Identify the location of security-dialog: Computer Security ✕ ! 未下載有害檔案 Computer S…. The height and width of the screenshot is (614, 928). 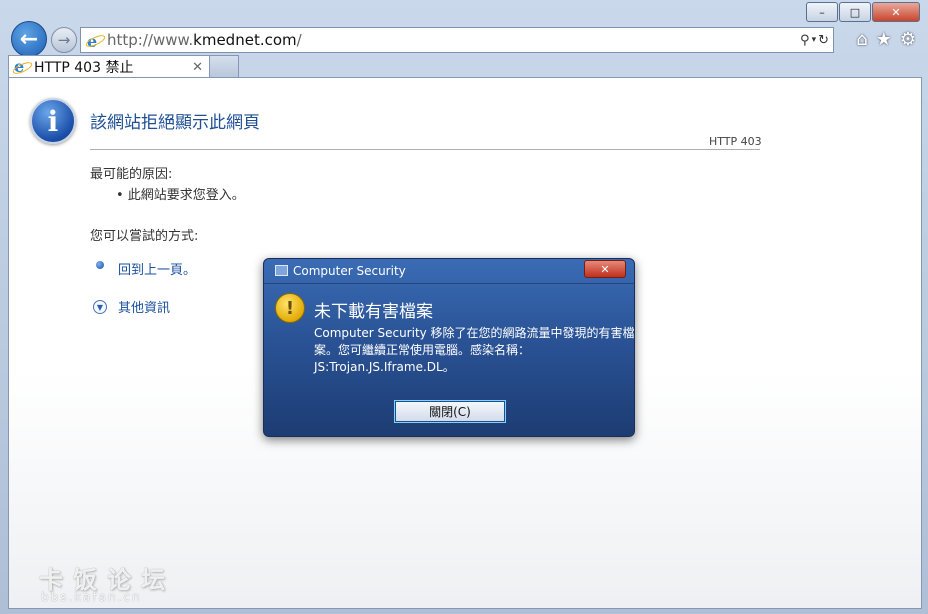
(449, 347).